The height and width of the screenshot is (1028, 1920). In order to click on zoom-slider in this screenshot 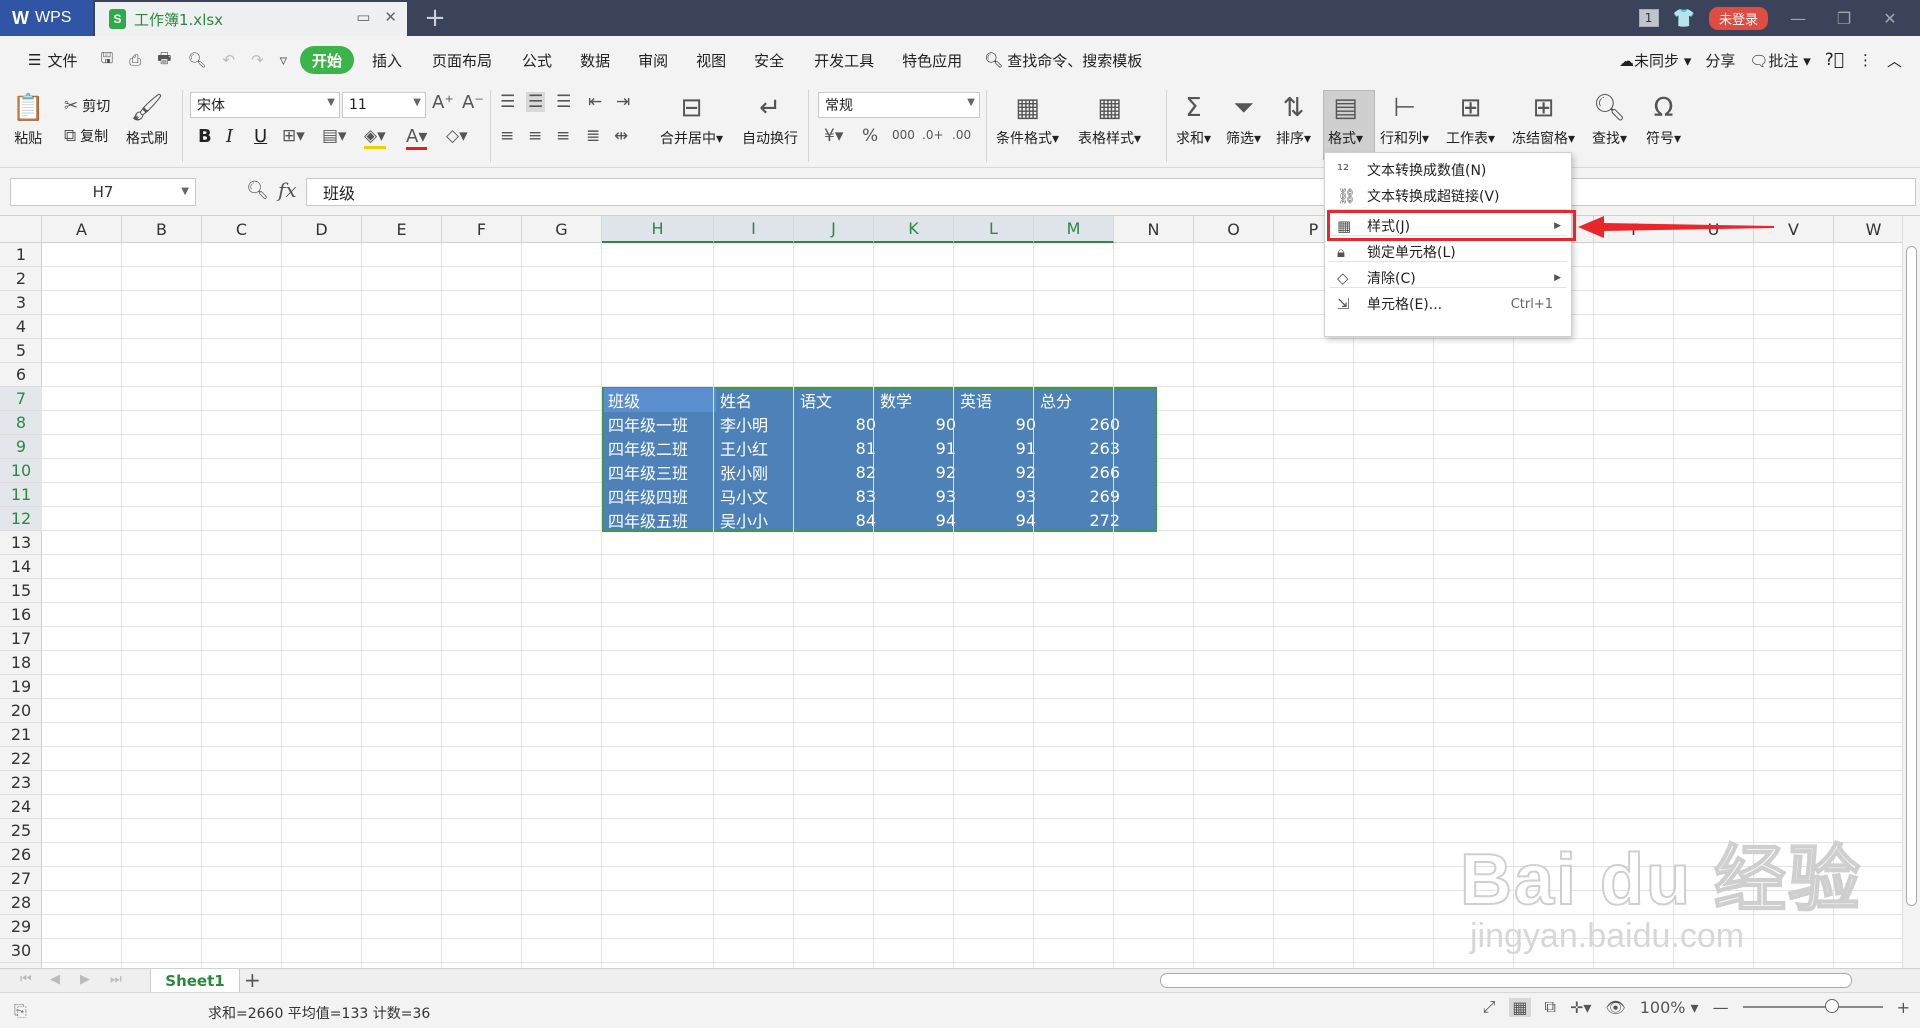, I will do `click(1812, 1006)`.